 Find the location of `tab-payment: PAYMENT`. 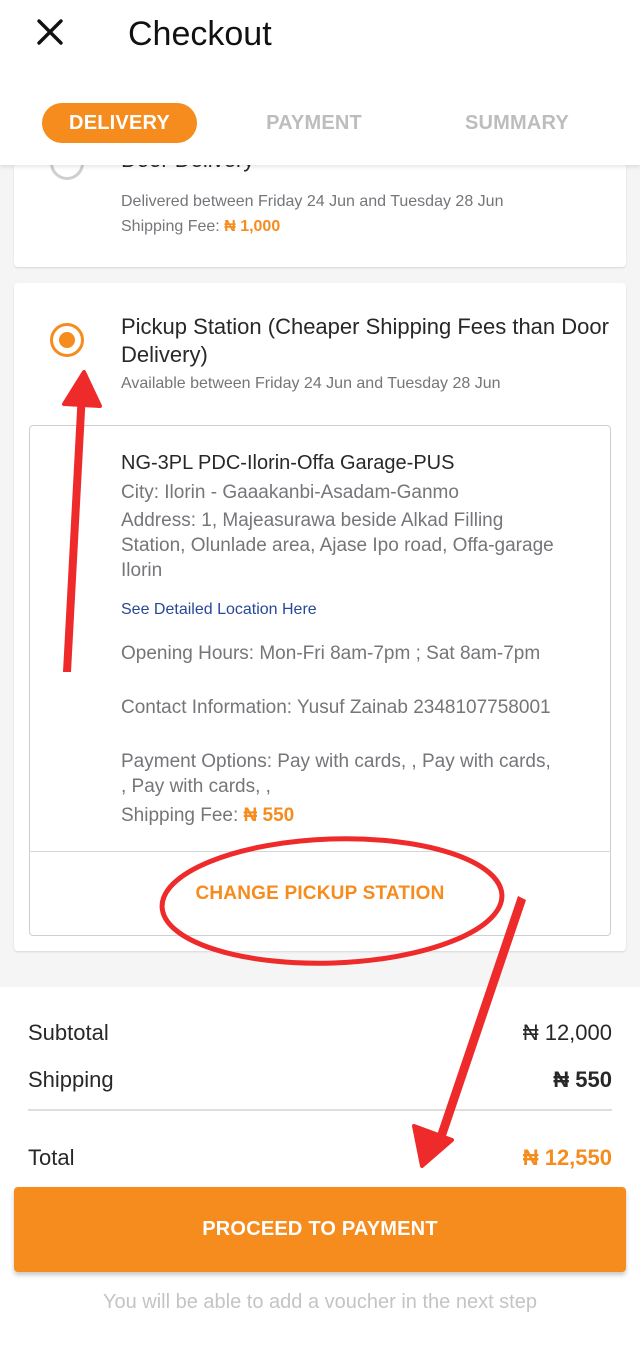

tab-payment: PAYMENT is located at coordinates (314, 123).